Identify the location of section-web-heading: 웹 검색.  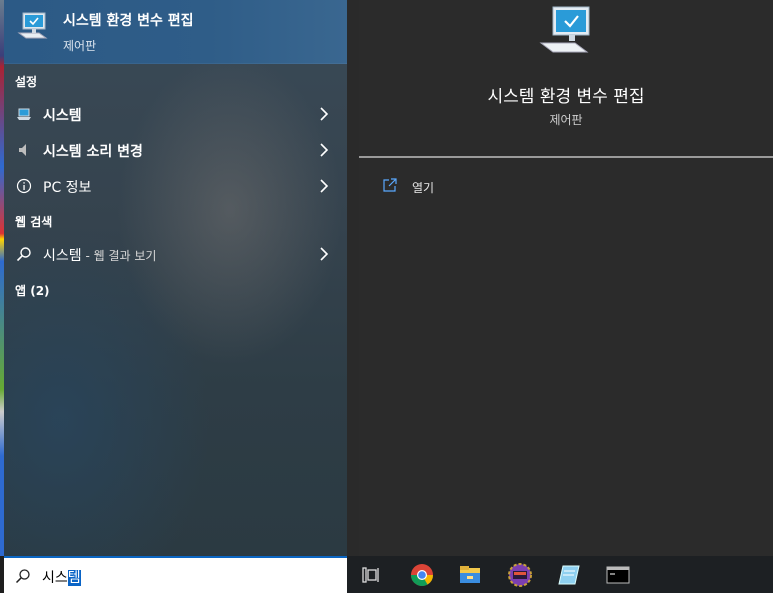
(34, 222).